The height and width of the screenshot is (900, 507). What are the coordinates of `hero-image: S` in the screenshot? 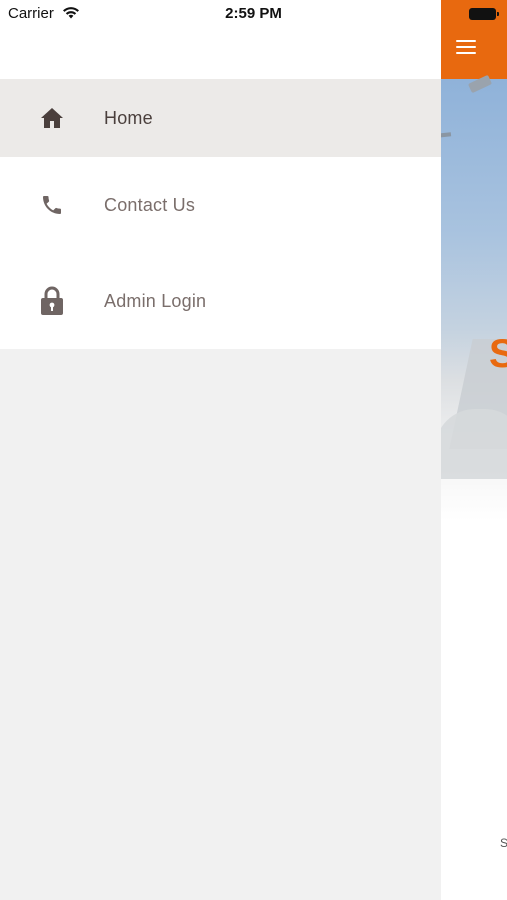 It's located at (474, 336).